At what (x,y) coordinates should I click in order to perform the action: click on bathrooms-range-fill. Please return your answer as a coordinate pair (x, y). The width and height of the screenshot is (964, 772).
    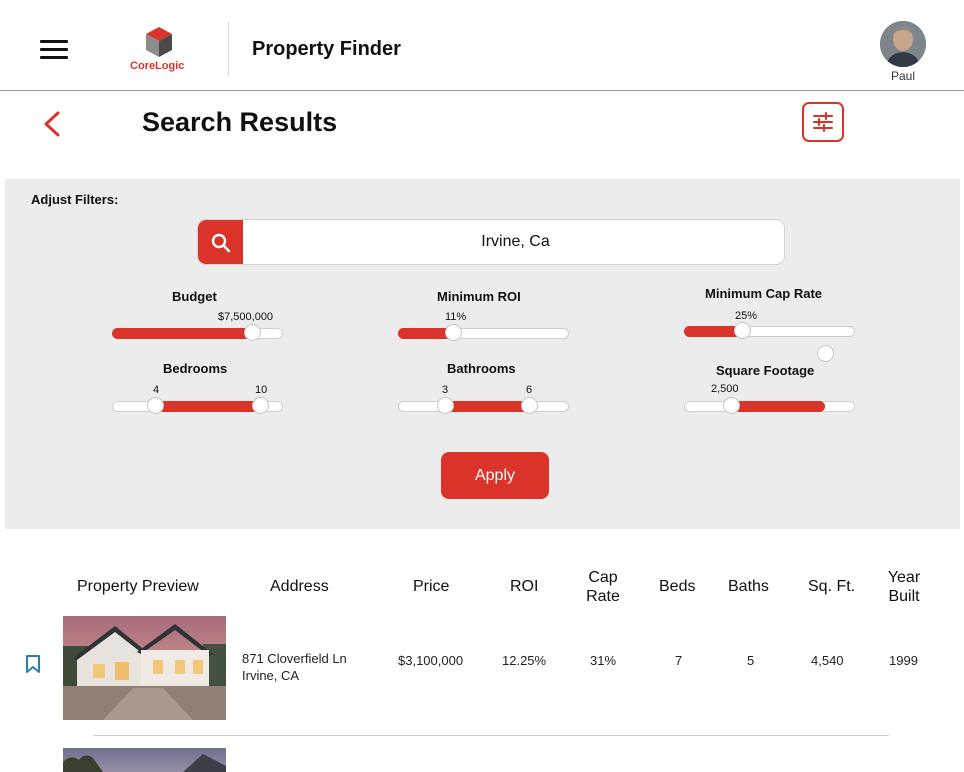
    Looking at the image, I should click on (487, 406).